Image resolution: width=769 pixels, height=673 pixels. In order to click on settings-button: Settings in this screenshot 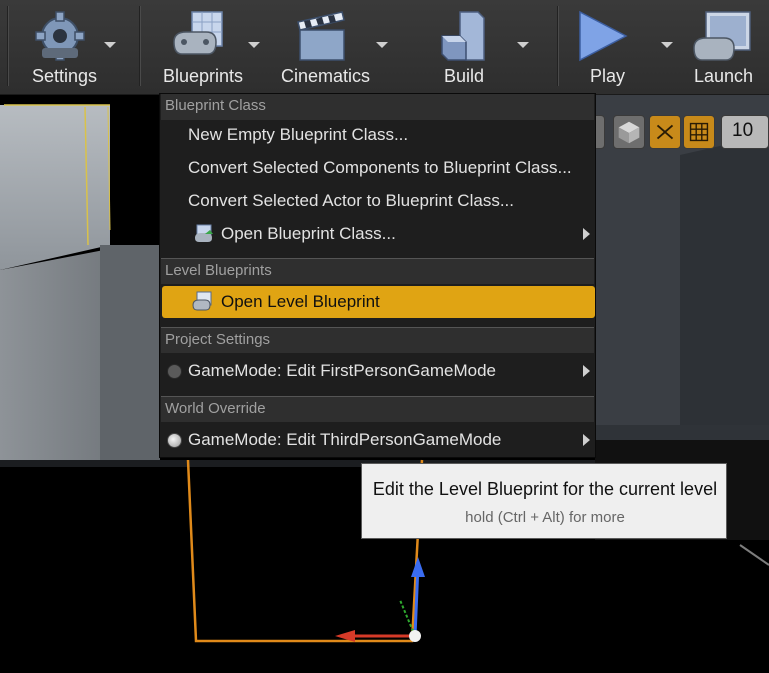, I will do `click(76, 47)`.